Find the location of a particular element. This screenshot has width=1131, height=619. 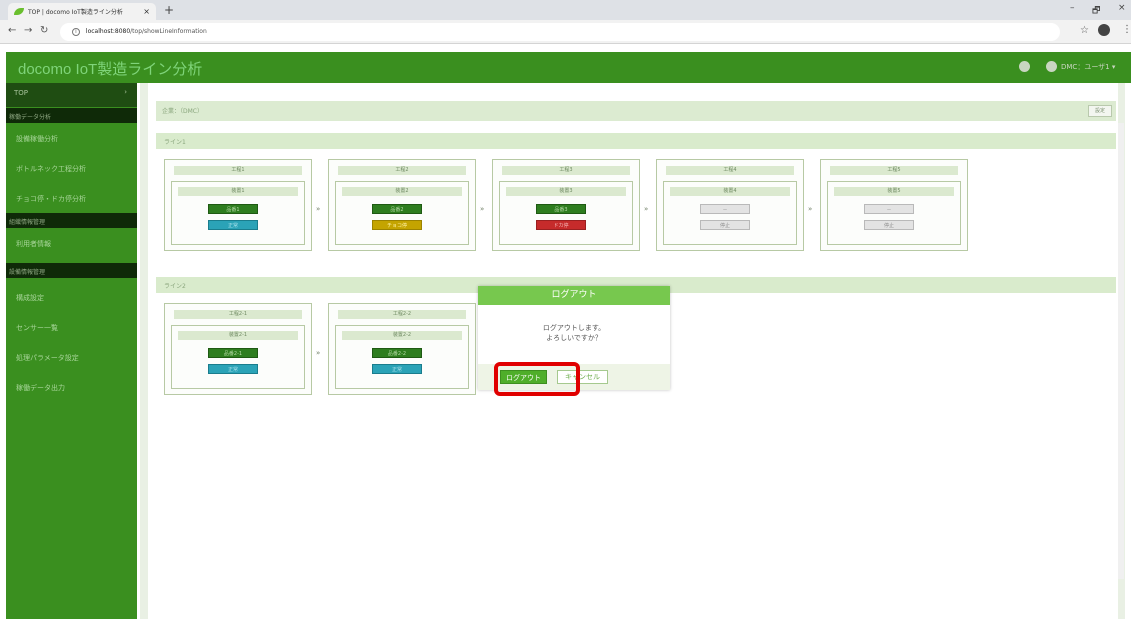

sidebar-section-header: 稼働データ分析 is located at coordinates (71, 115).